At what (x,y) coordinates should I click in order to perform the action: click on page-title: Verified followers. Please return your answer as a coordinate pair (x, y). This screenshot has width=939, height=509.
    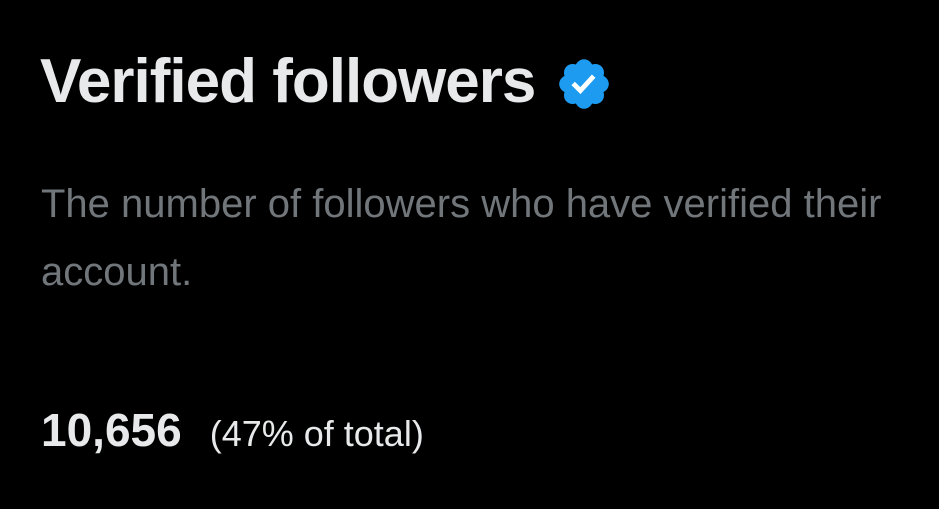
    Looking at the image, I should click on (288, 81).